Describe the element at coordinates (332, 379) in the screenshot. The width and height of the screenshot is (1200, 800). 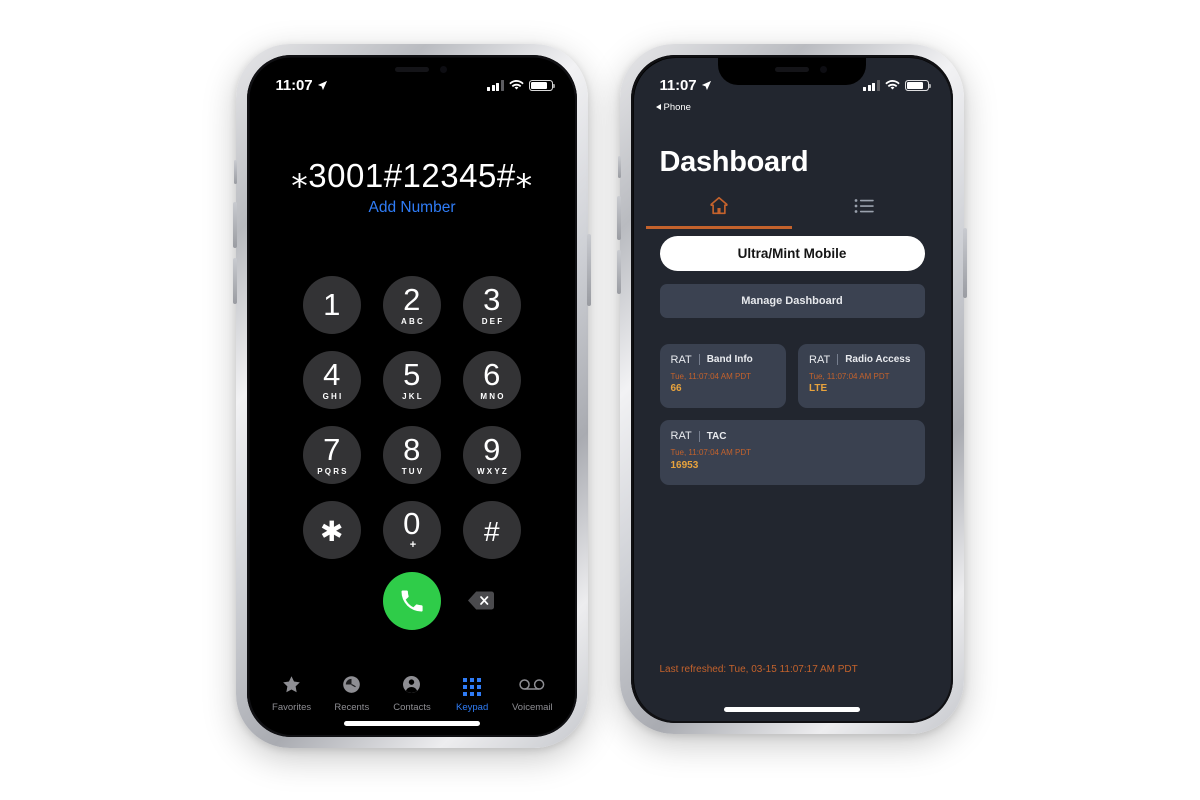
I see `keypad-key-4: 4 GHI` at that location.